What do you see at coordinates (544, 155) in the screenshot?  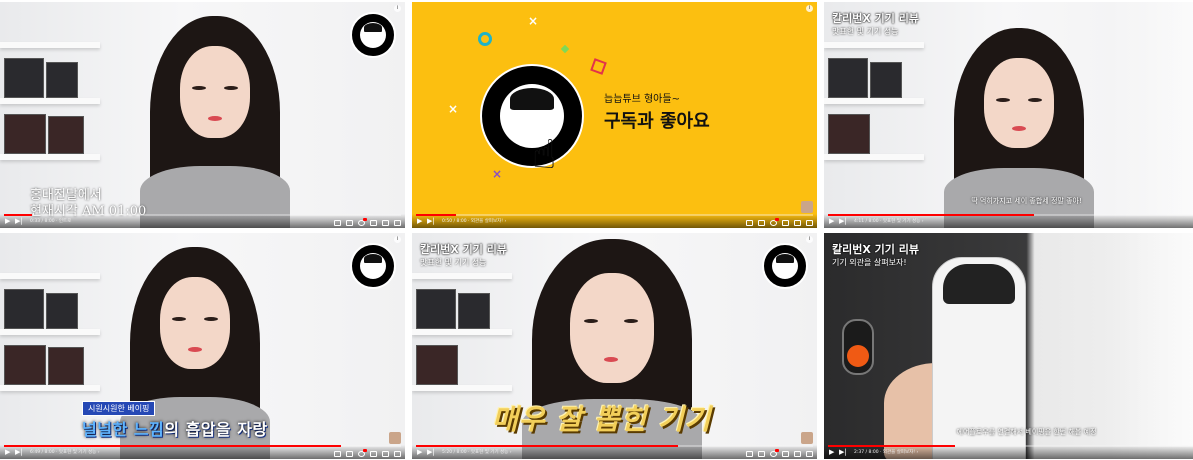 I see `hand-cursor-icon: ☝` at bounding box center [544, 155].